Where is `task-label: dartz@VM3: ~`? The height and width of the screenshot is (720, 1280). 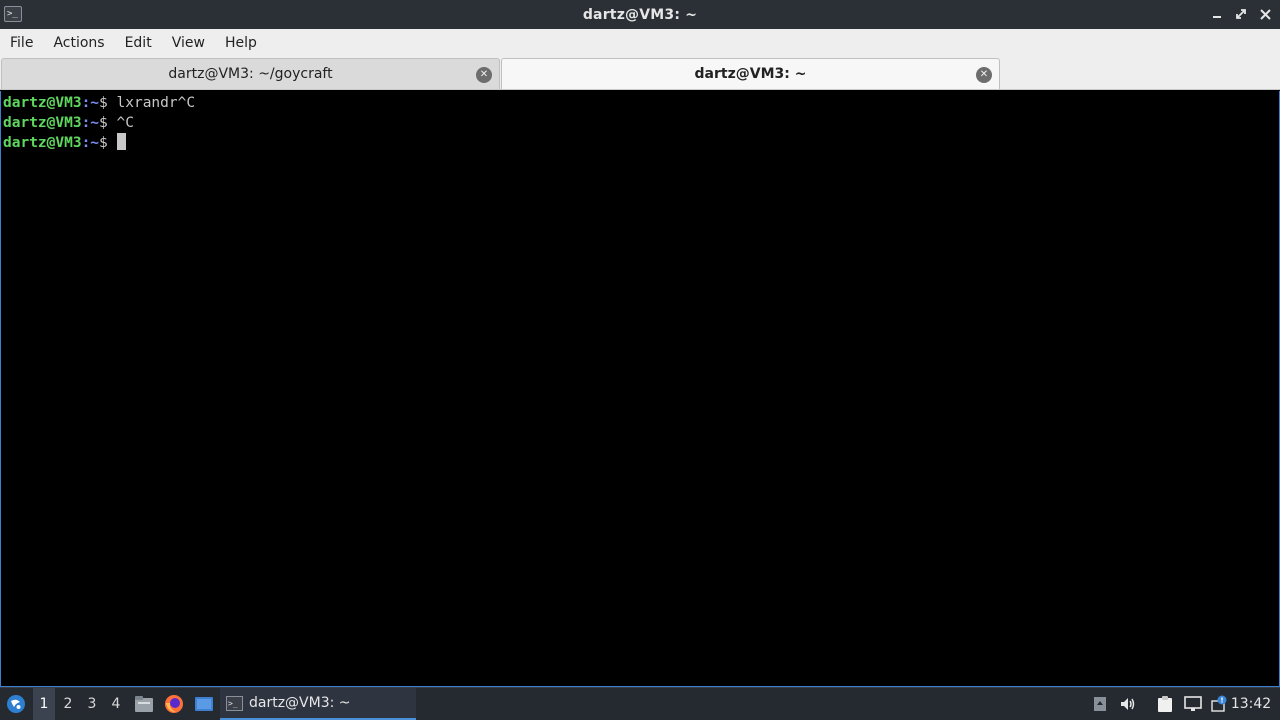
task-label: dartz@VM3: ~ is located at coordinates (300, 703).